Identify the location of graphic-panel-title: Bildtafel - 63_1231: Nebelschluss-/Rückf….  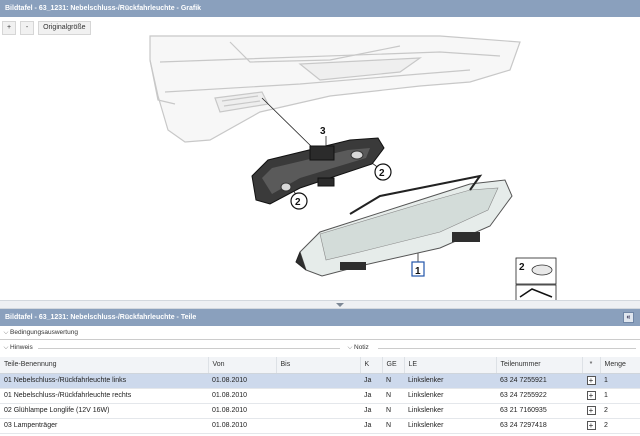
(320, 8).